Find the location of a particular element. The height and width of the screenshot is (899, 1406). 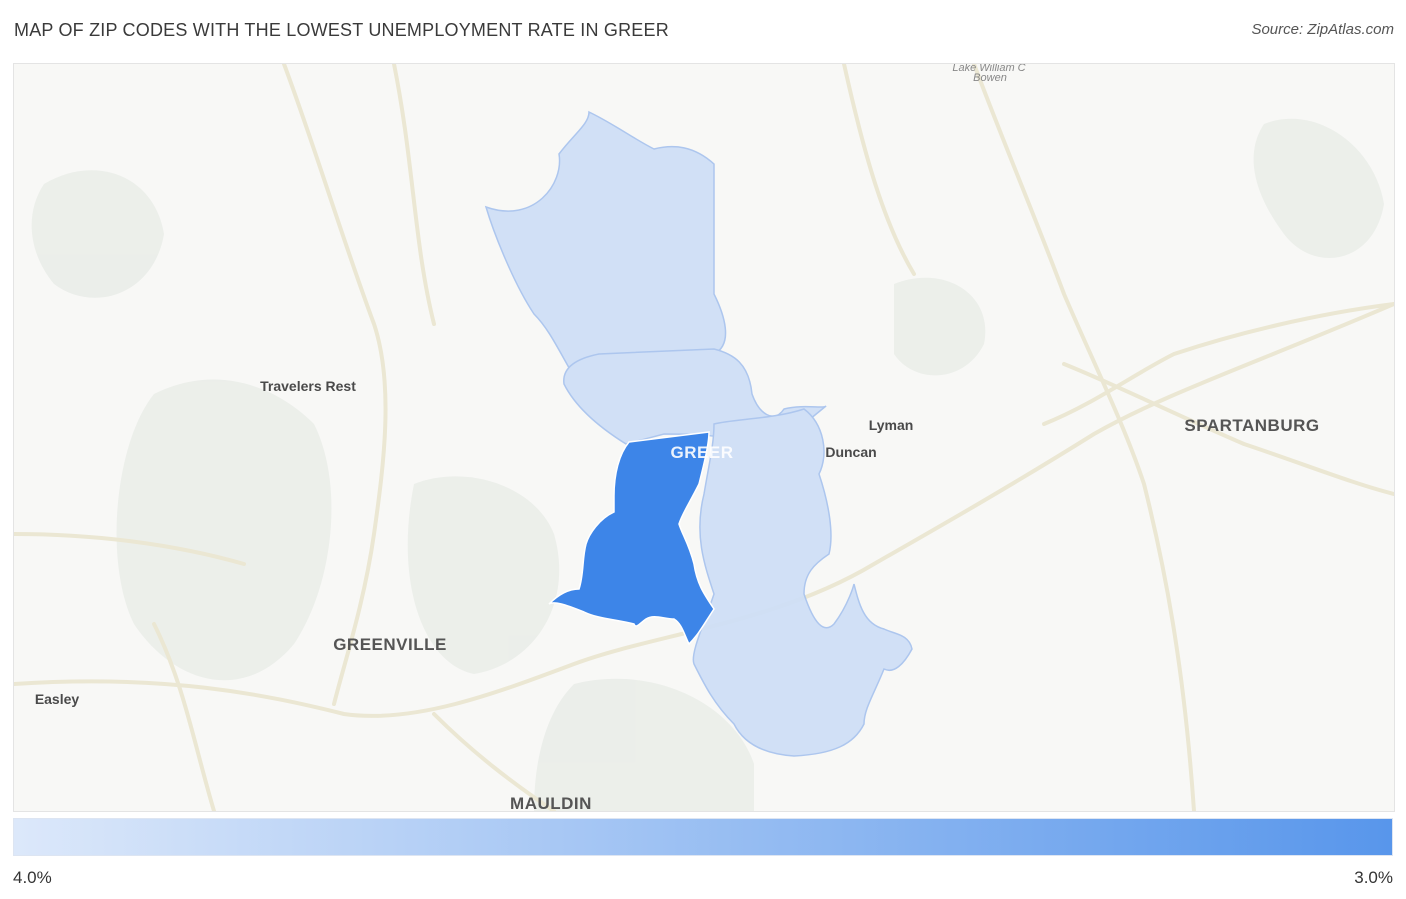

legend-gradient-bar is located at coordinates (703, 837).